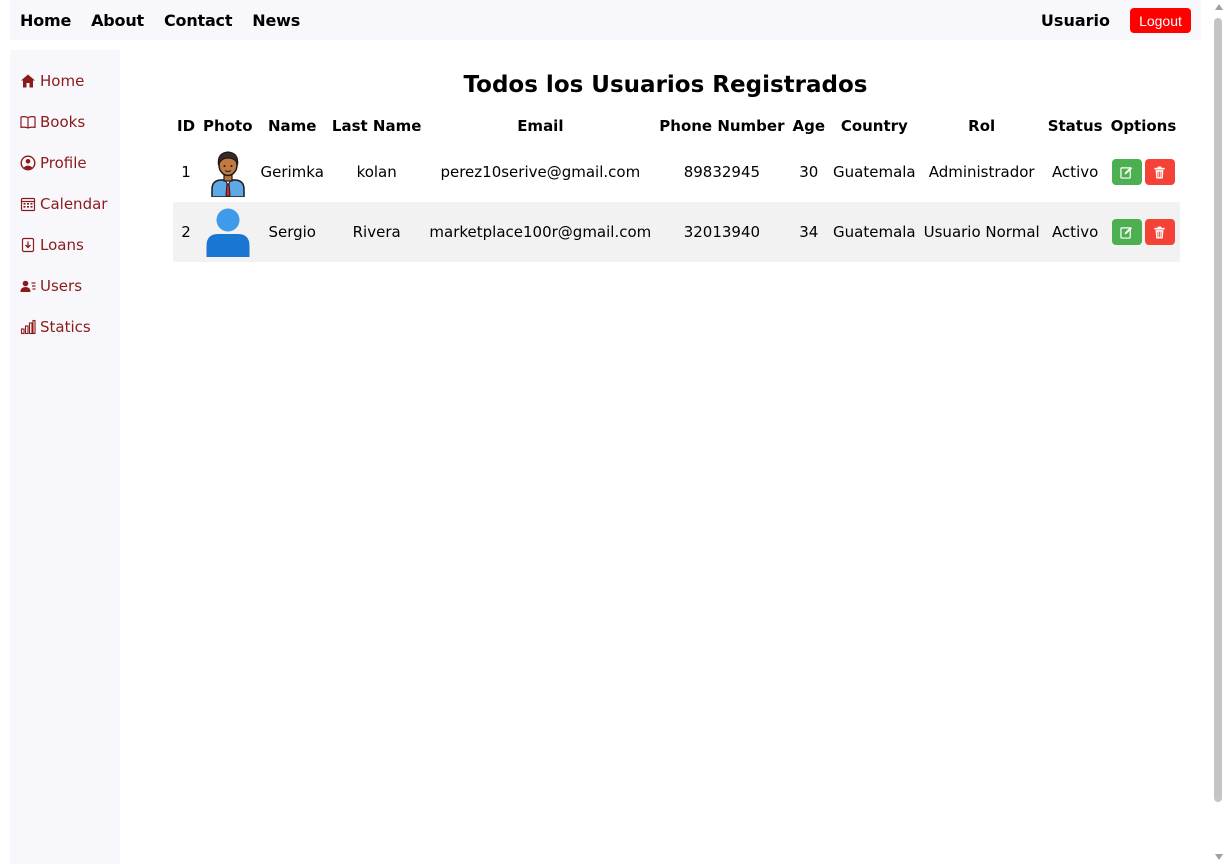 The image size is (1226, 864). I want to click on column-header-email: Email, so click(540, 126).